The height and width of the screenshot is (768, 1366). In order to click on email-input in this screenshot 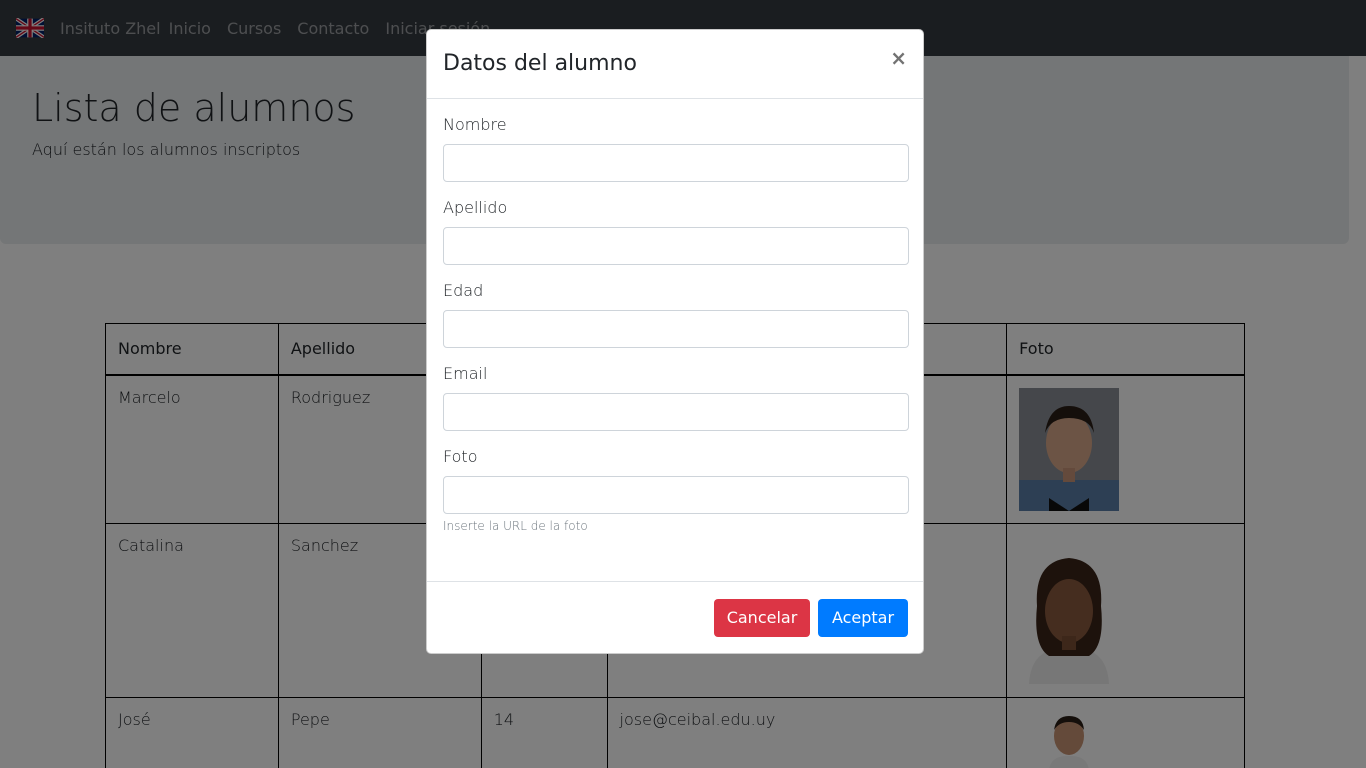, I will do `click(676, 412)`.